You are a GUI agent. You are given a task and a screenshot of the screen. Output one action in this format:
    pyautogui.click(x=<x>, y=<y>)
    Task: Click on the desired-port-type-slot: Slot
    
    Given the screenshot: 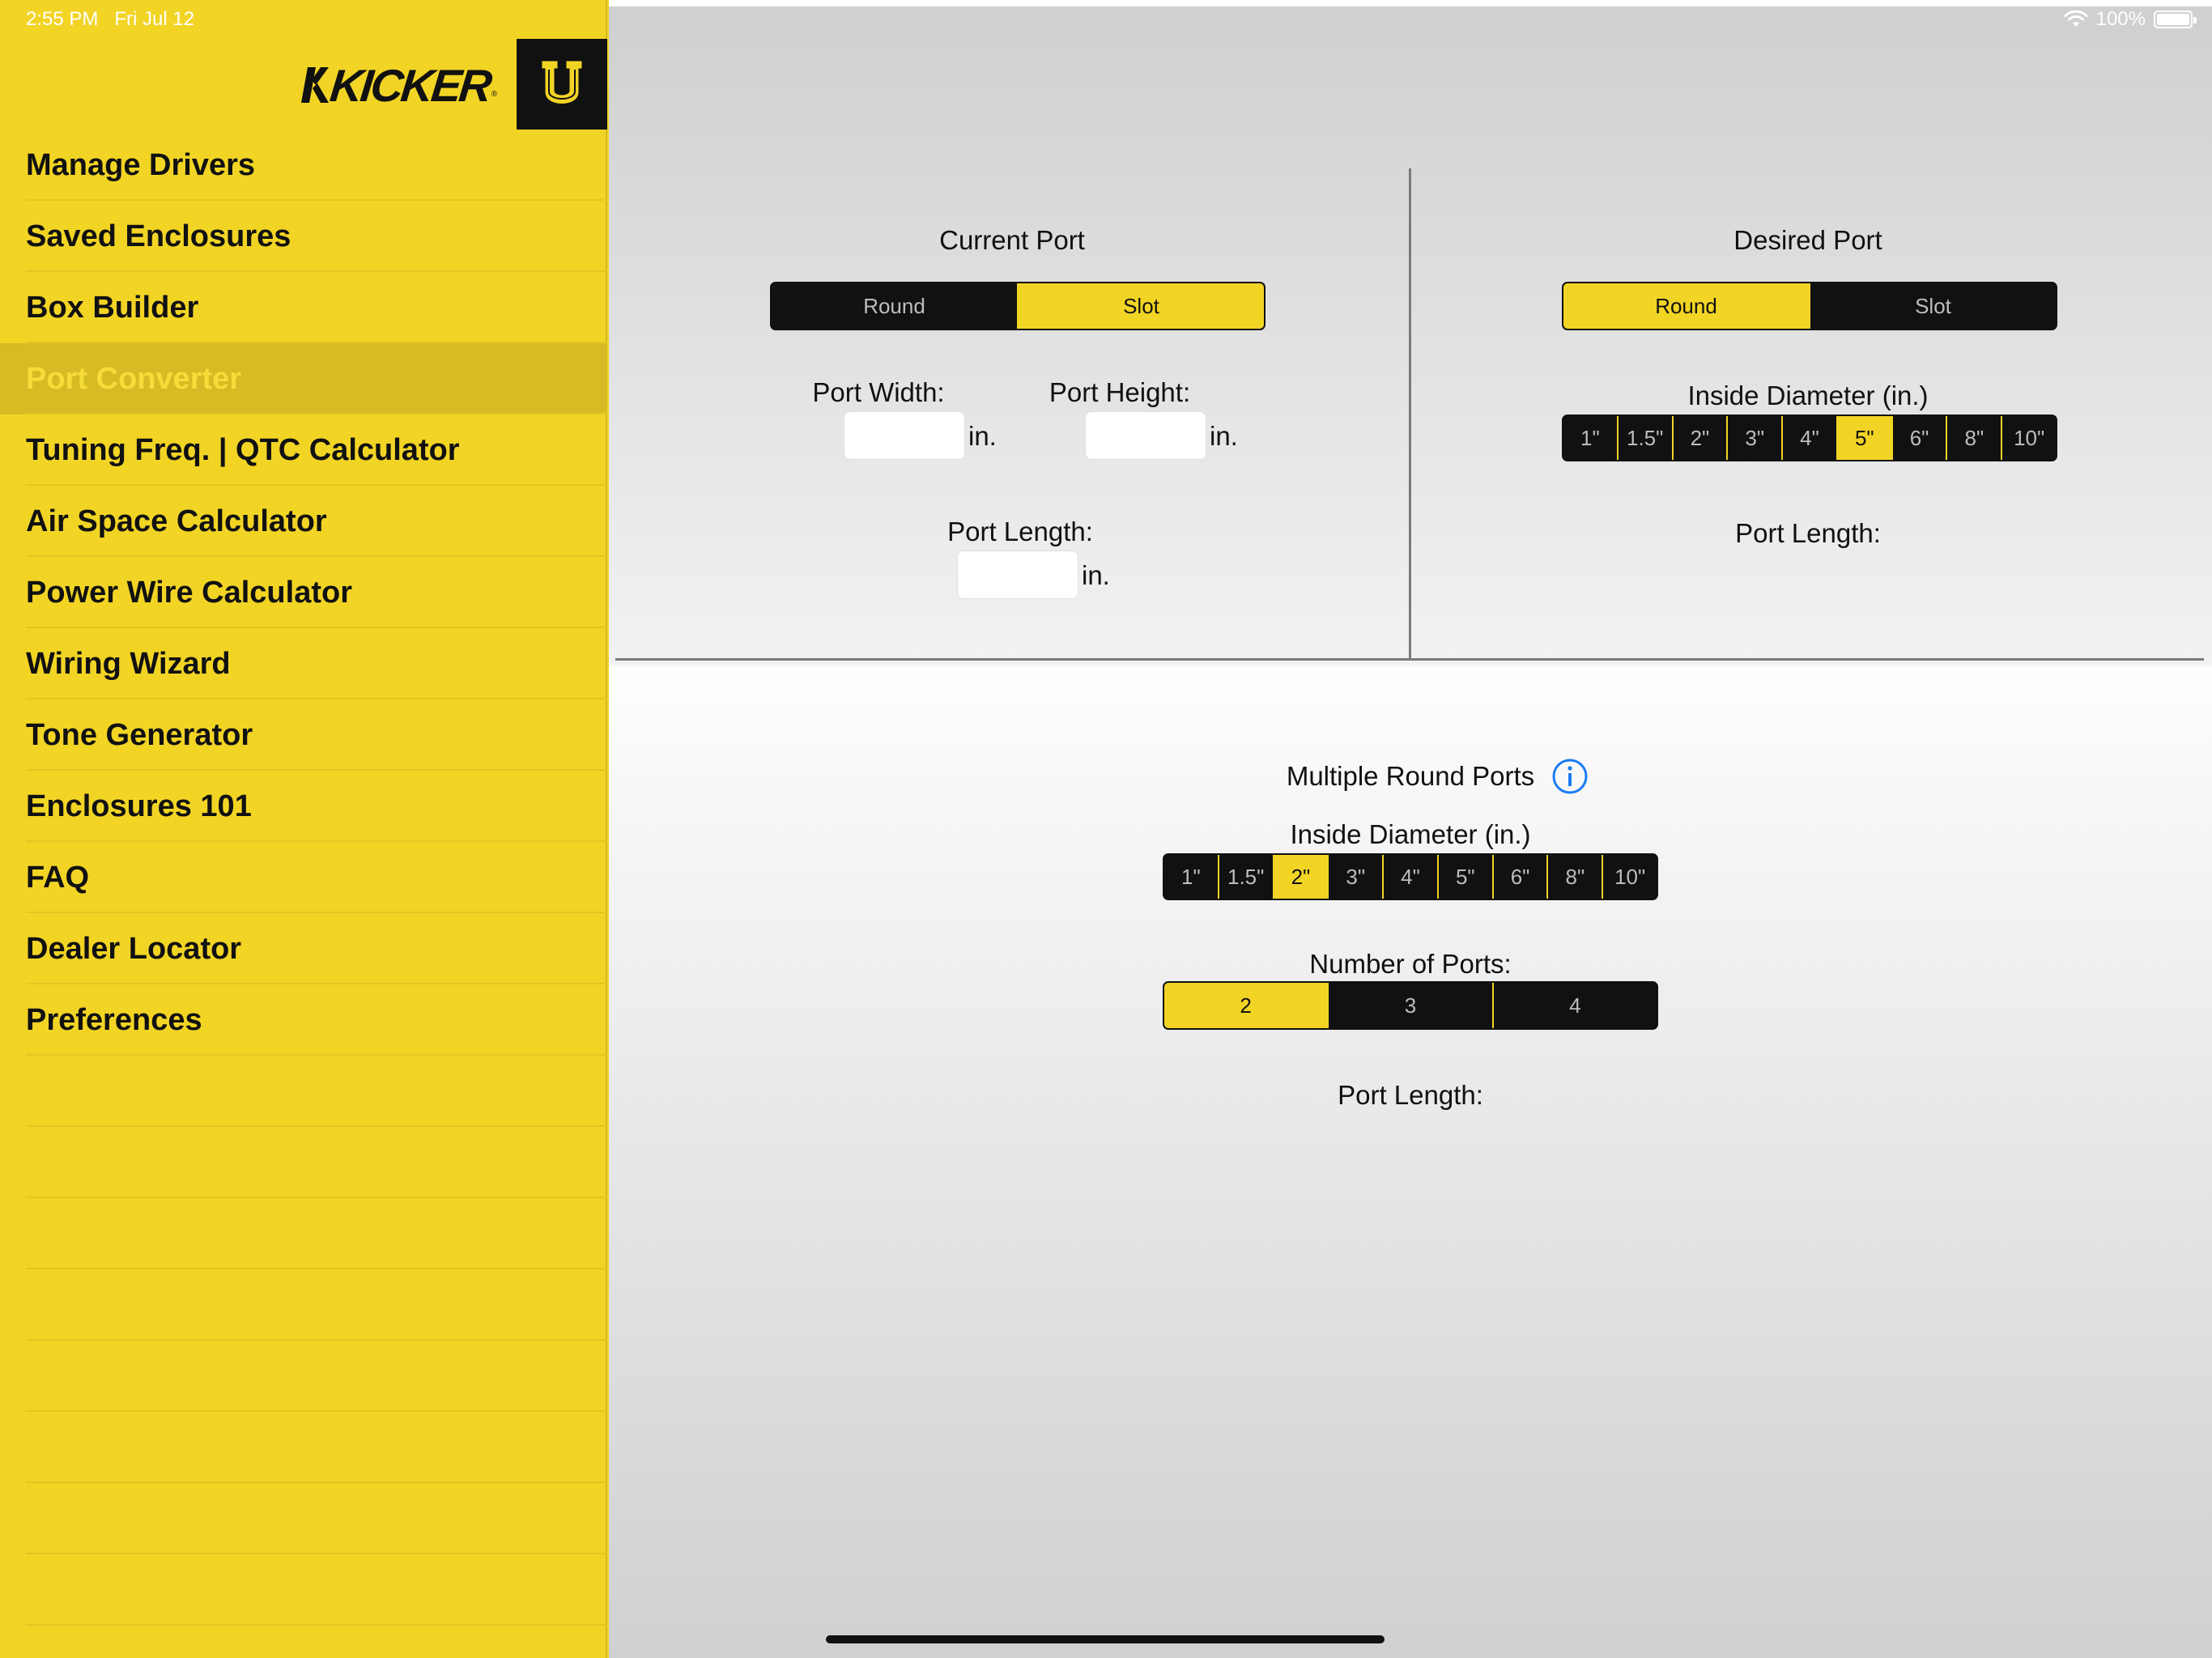 What is the action you would take?
    pyautogui.click(x=1932, y=306)
    